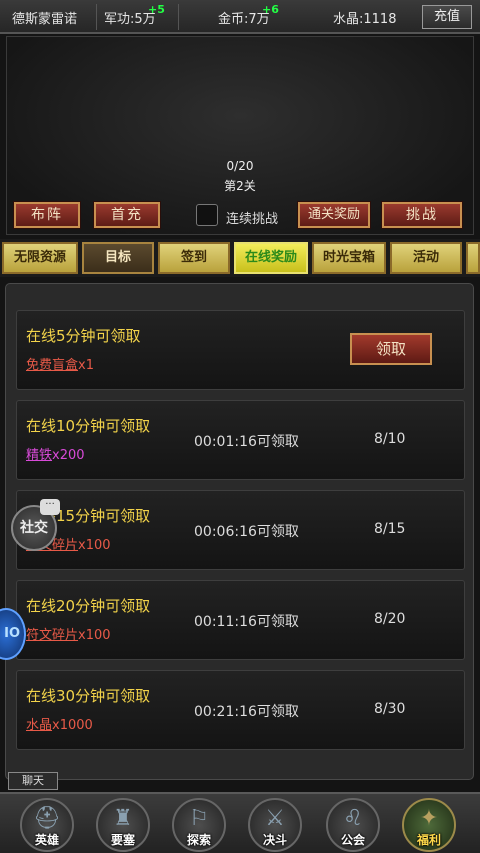 The image size is (480, 853). What do you see at coordinates (127, 215) in the screenshot?
I see `first-recharge-button: 首充` at bounding box center [127, 215].